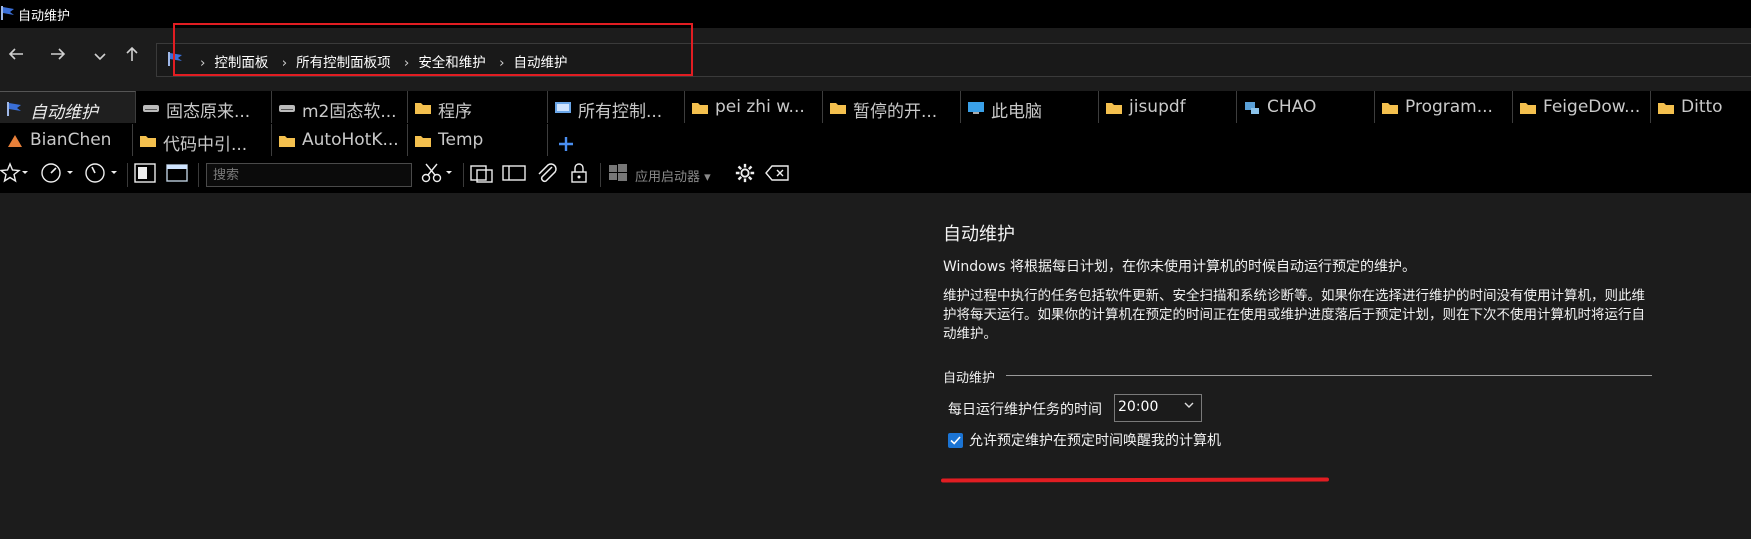 This screenshot has height=539, width=1751. I want to click on windows-logo-icon, so click(618, 175).